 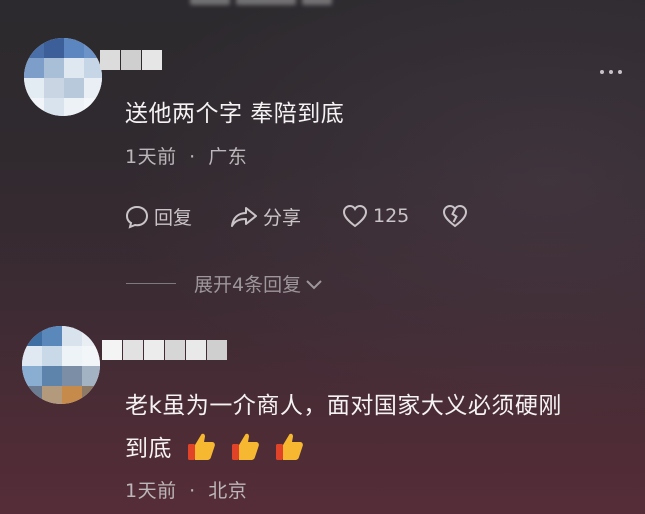 I want to click on comment-text: 老k虽为一介商人，面对国家大义必须硬刚 到底, so click(x=343, y=427).